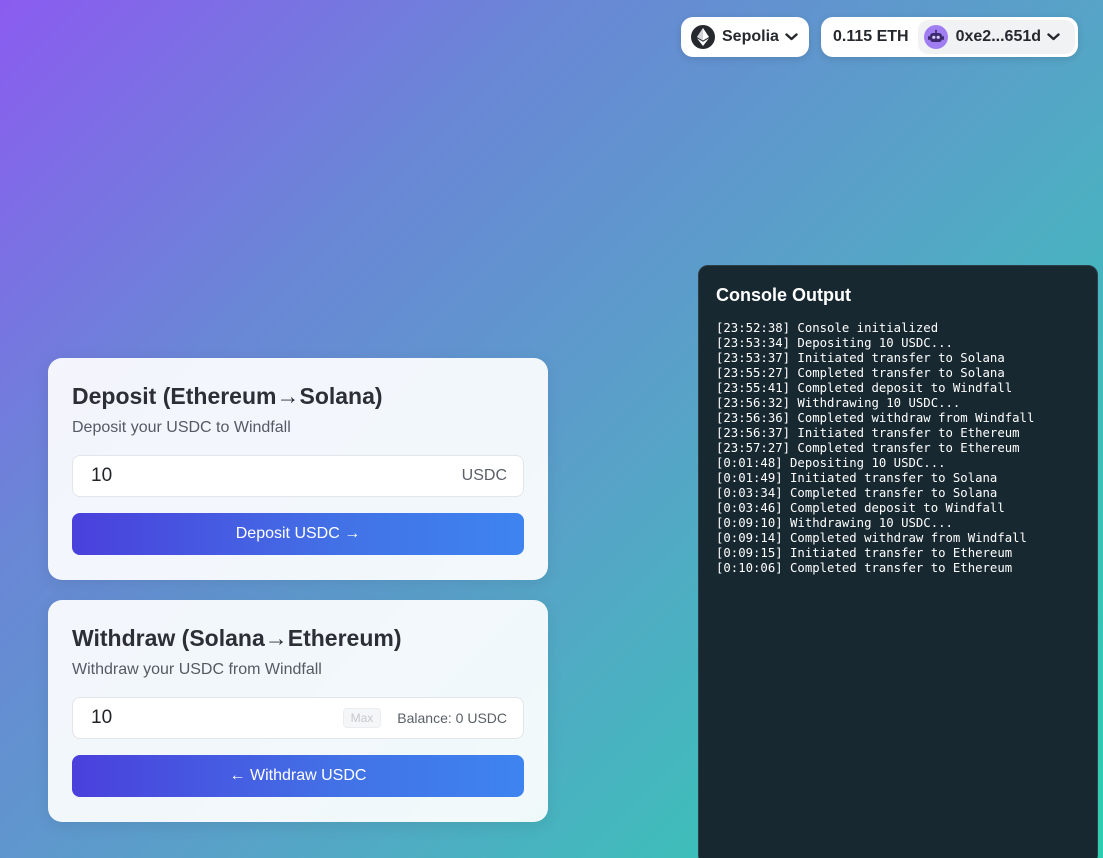 This screenshot has width=1103, height=858. Describe the element at coordinates (298, 534) in the screenshot. I see `deposit-button: Deposit USDC →` at that location.